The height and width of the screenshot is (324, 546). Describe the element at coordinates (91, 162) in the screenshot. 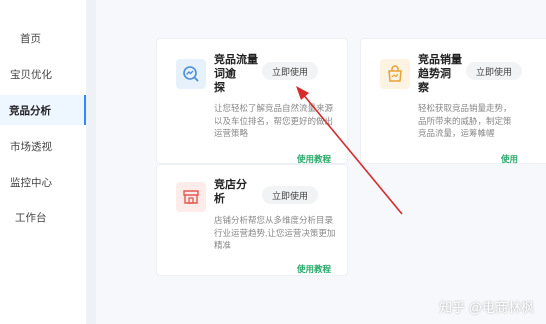

I see `sidebar-divider` at that location.